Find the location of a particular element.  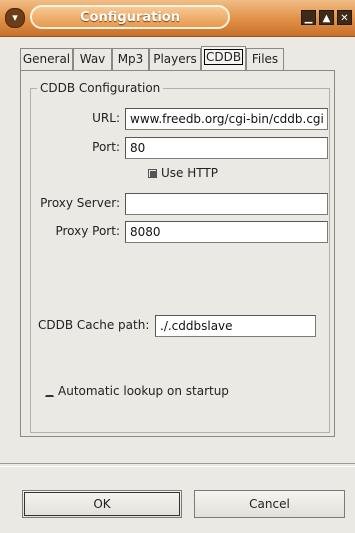

tab-mp3: Mp3 is located at coordinates (130, 59).